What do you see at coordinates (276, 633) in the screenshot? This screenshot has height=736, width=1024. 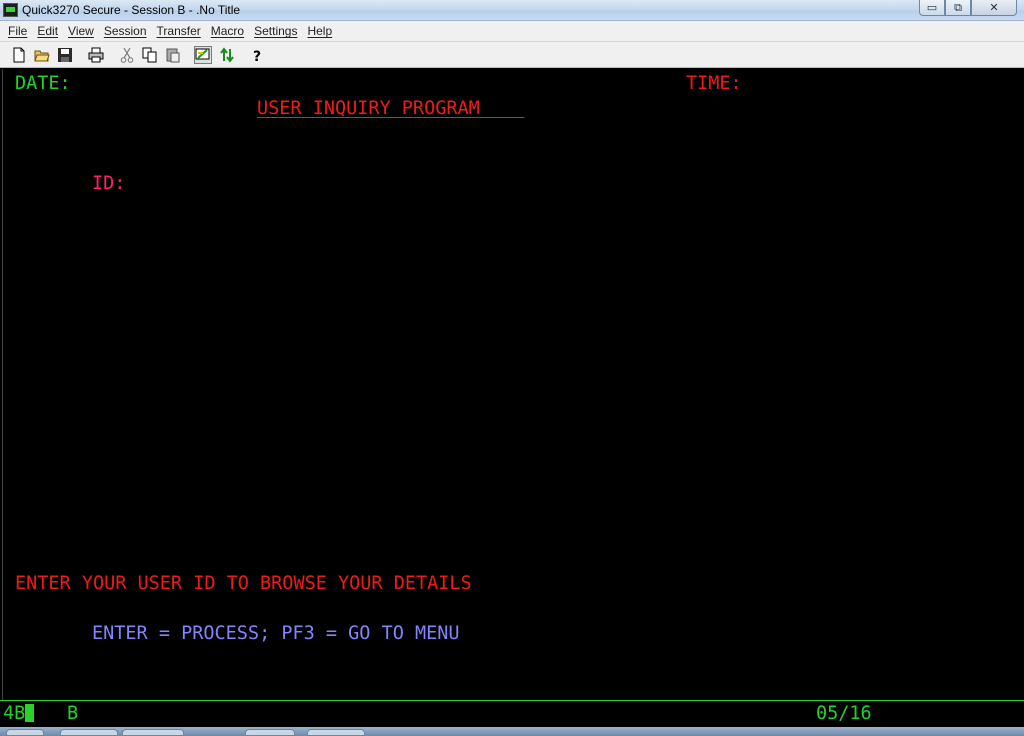 I see `function-keys-hint: ENTER = PROCESS; PF3 = GO TO MENU` at bounding box center [276, 633].